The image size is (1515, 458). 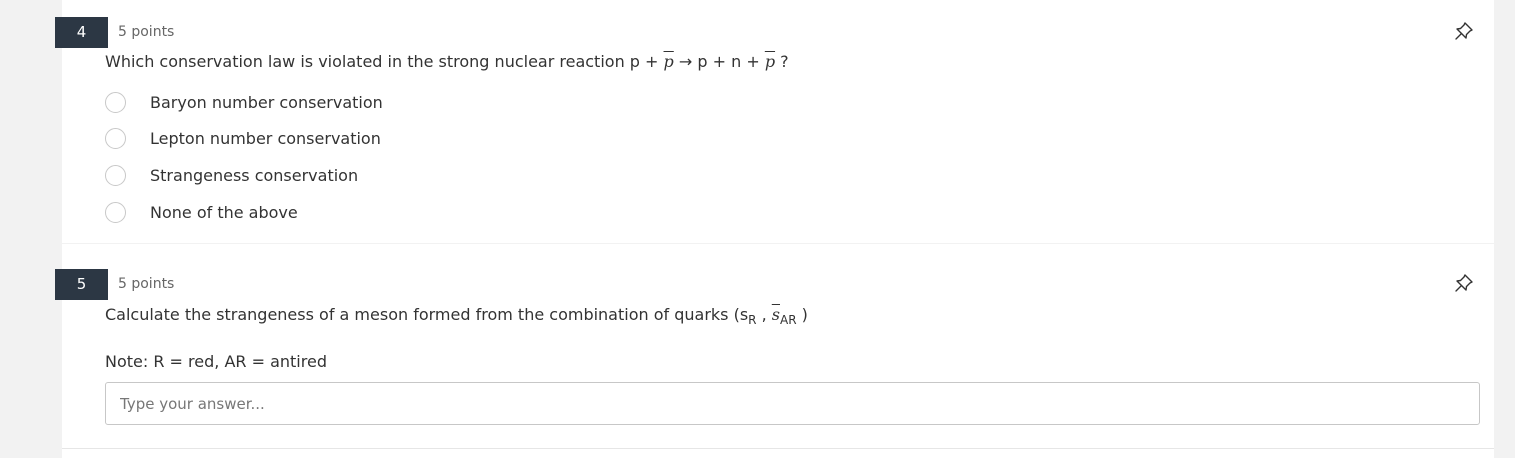 I want to click on option-strangeness: Strangeness conservation, so click(x=244, y=175).